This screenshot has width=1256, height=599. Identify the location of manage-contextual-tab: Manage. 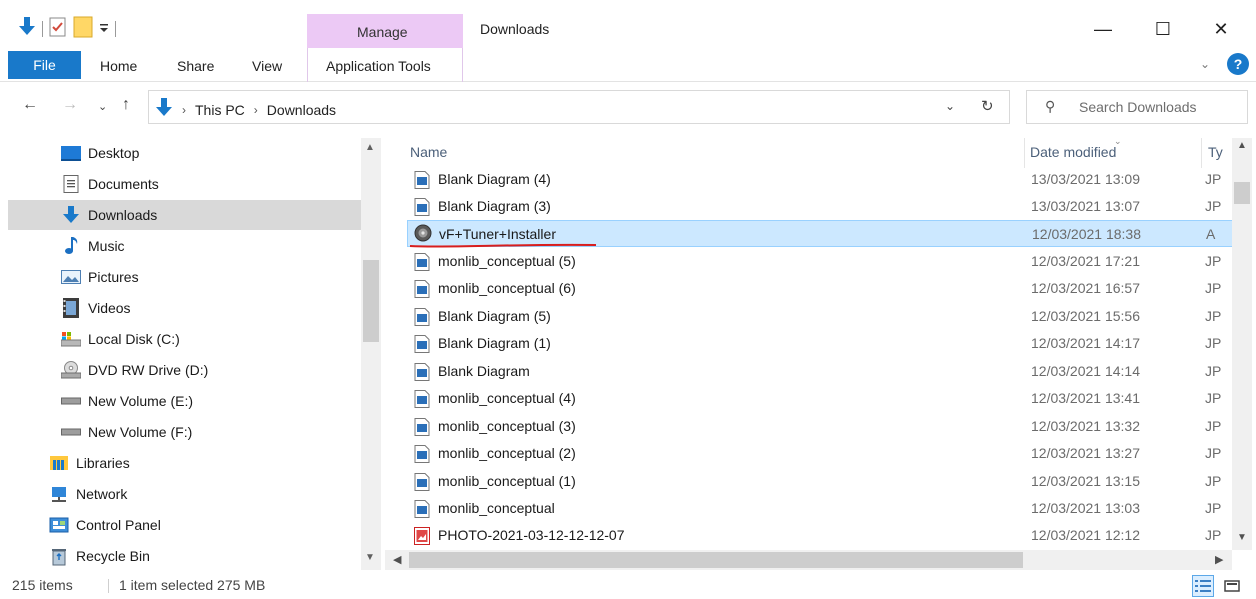
(385, 31).